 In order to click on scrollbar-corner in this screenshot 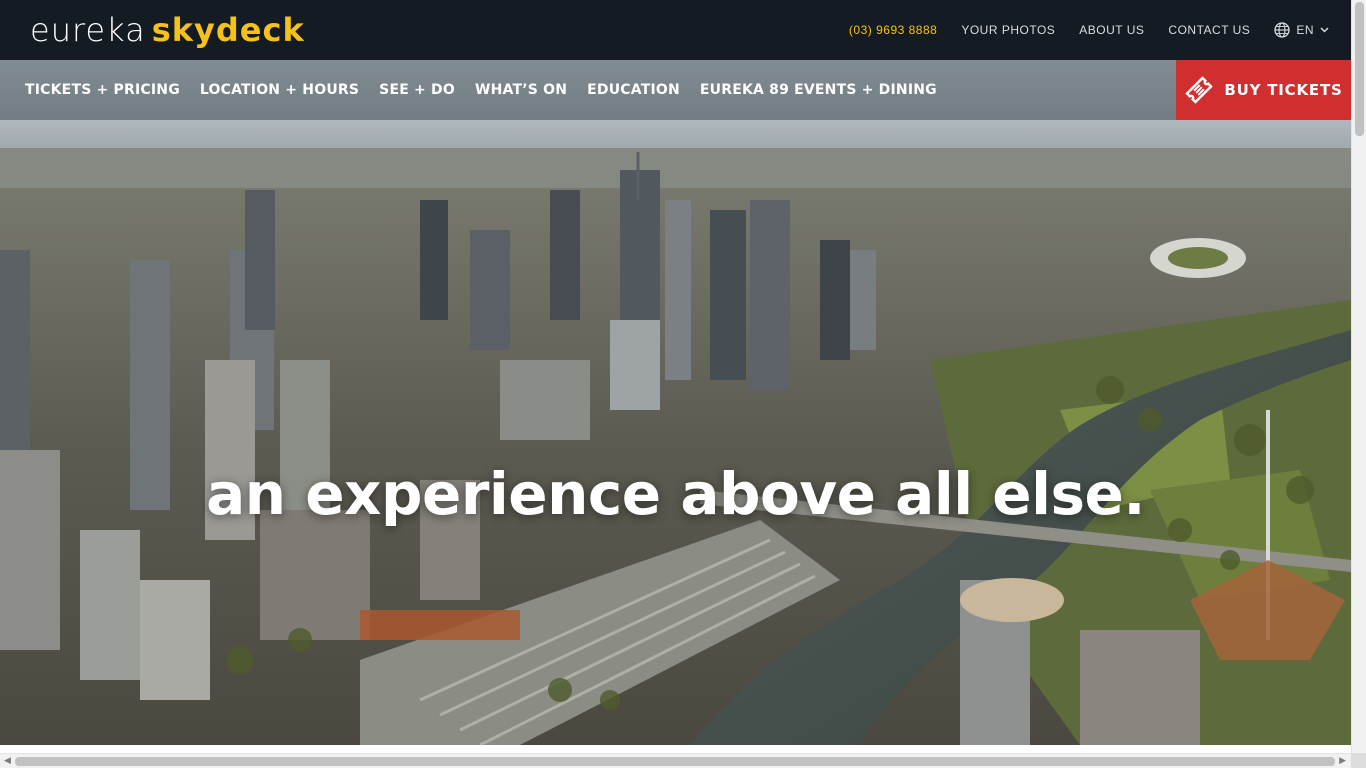, I will do `click(1358, 760)`.